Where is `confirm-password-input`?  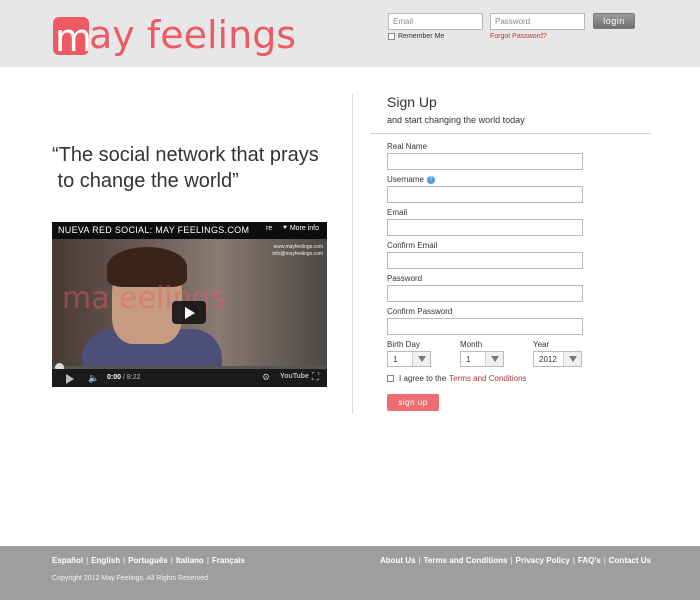 confirm-password-input is located at coordinates (485, 326).